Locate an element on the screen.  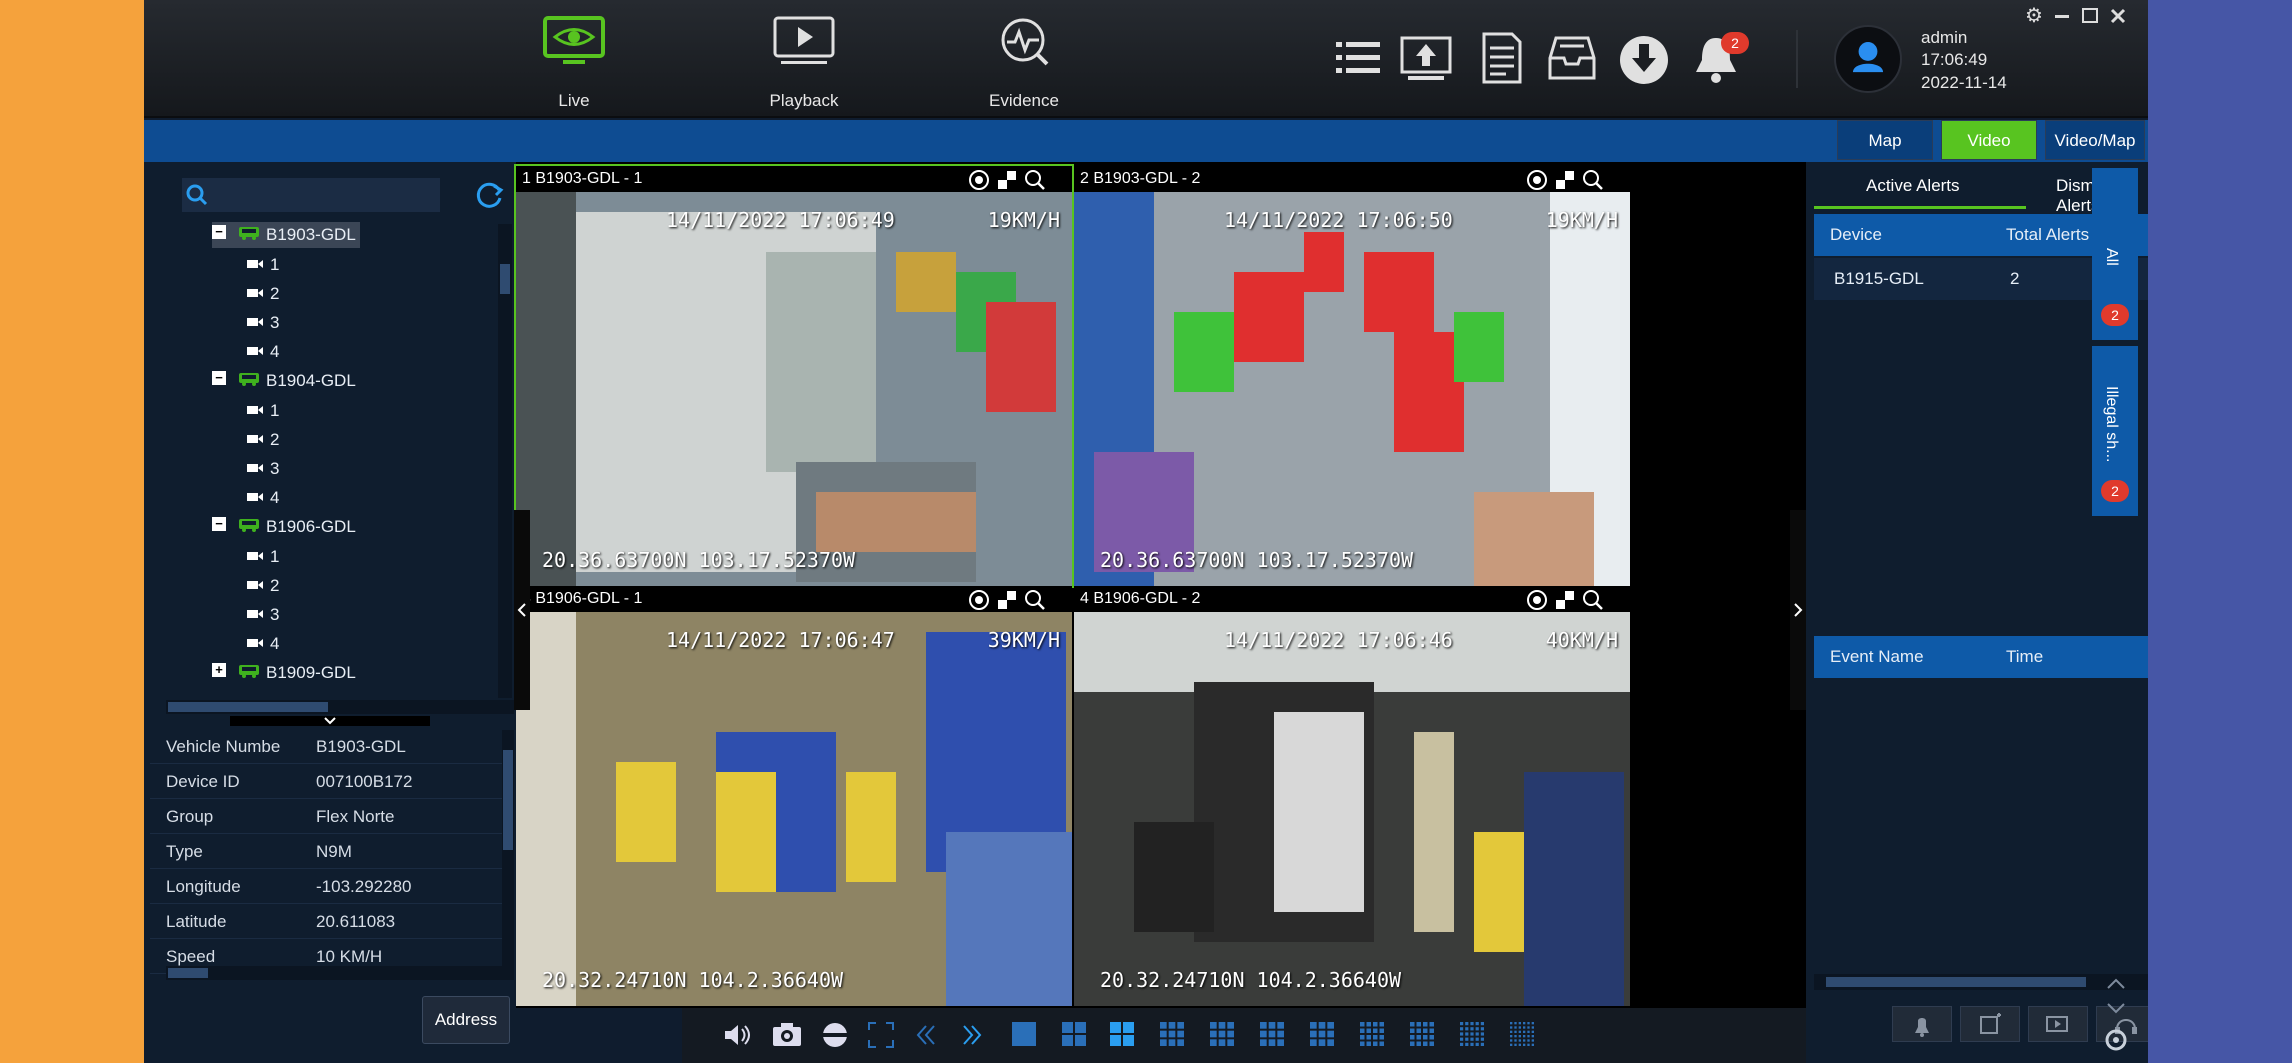
refresh-icon is located at coordinates (489, 195).